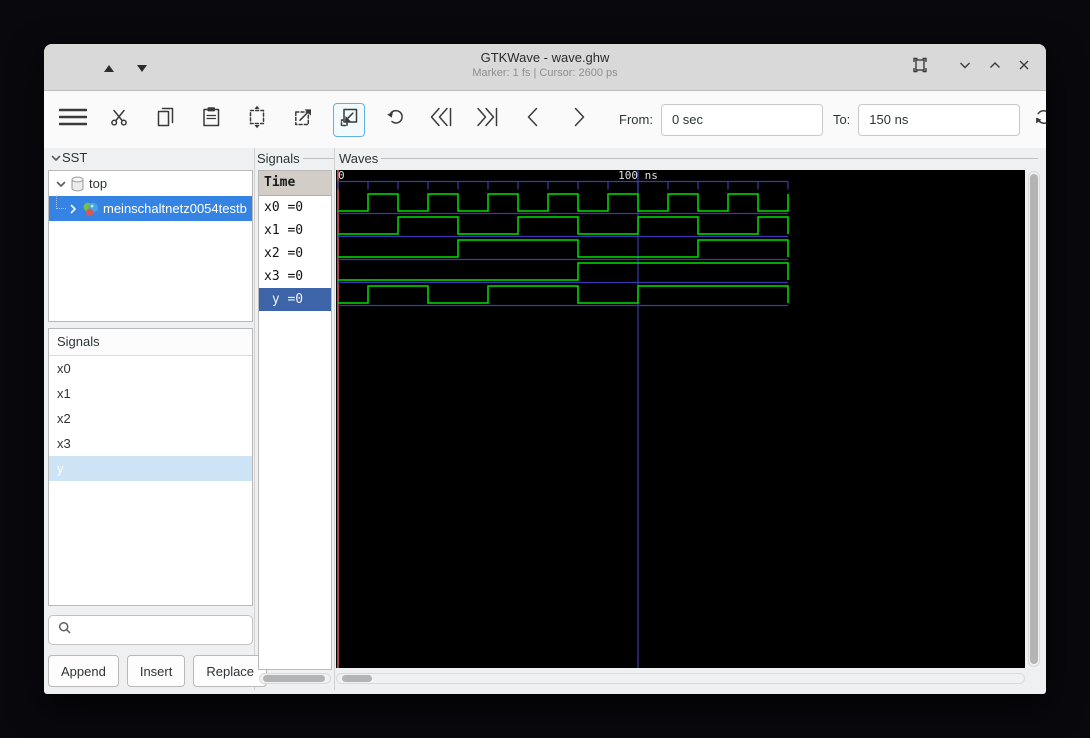  Describe the element at coordinates (65, 630) in the screenshot. I see `search-icon` at that location.